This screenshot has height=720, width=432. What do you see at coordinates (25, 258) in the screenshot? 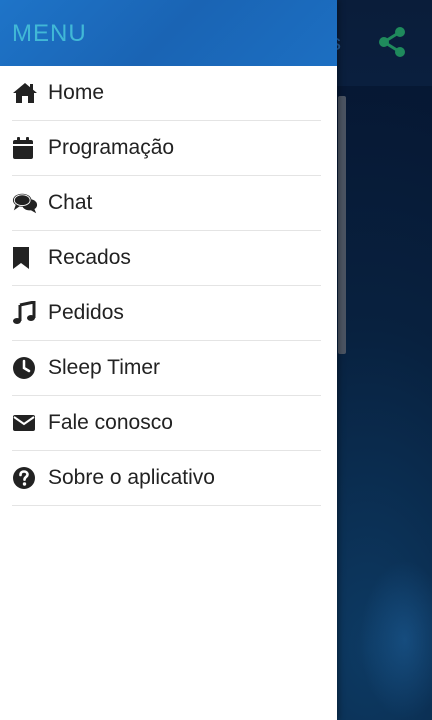
I see `bookmark-icon` at bounding box center [25, 258].